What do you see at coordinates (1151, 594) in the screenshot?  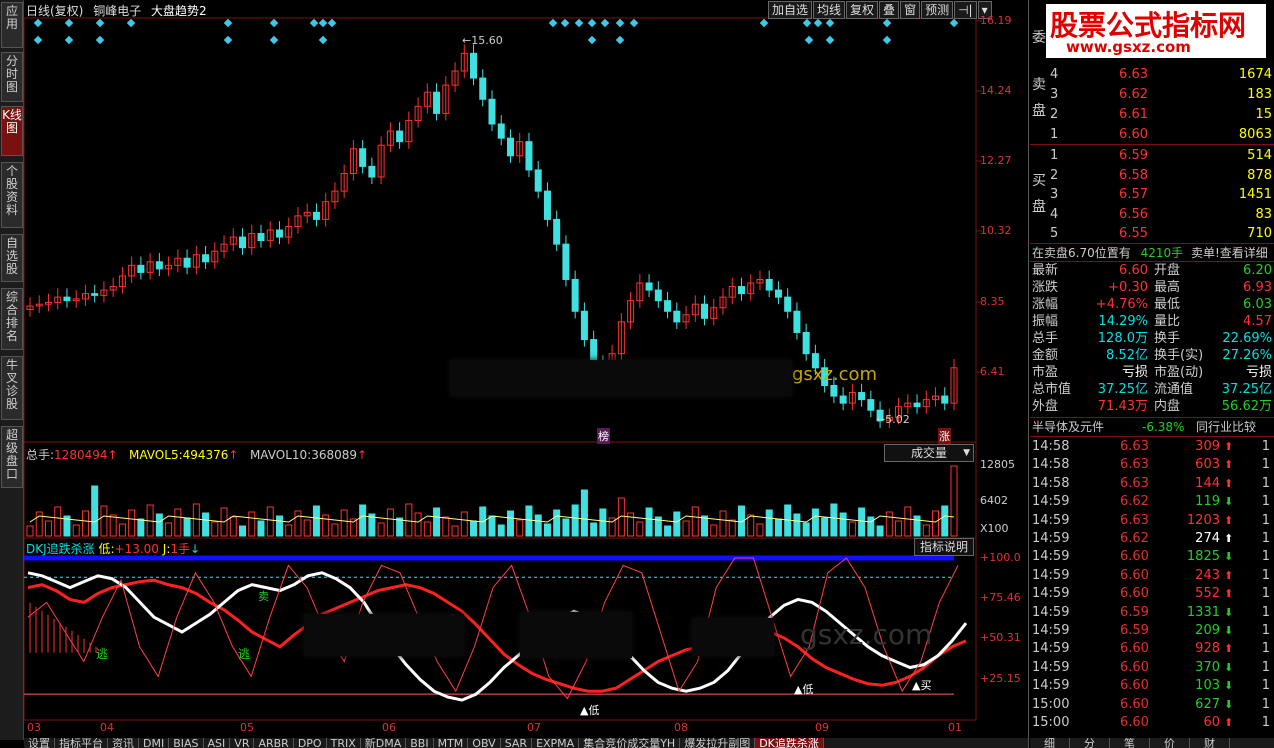 I see `tick-row: 14:59 6.60 552 ⬆ 1` at bounding box center [1151, 594].